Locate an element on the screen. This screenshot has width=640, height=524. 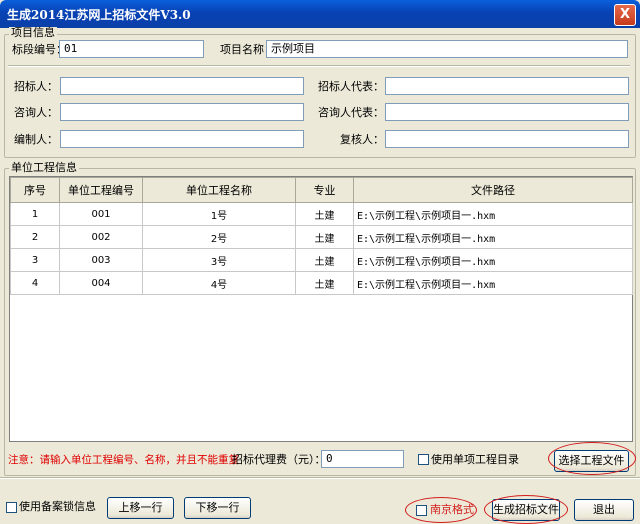
compiler-label: 编制人： is located at coordinates (36, 139).